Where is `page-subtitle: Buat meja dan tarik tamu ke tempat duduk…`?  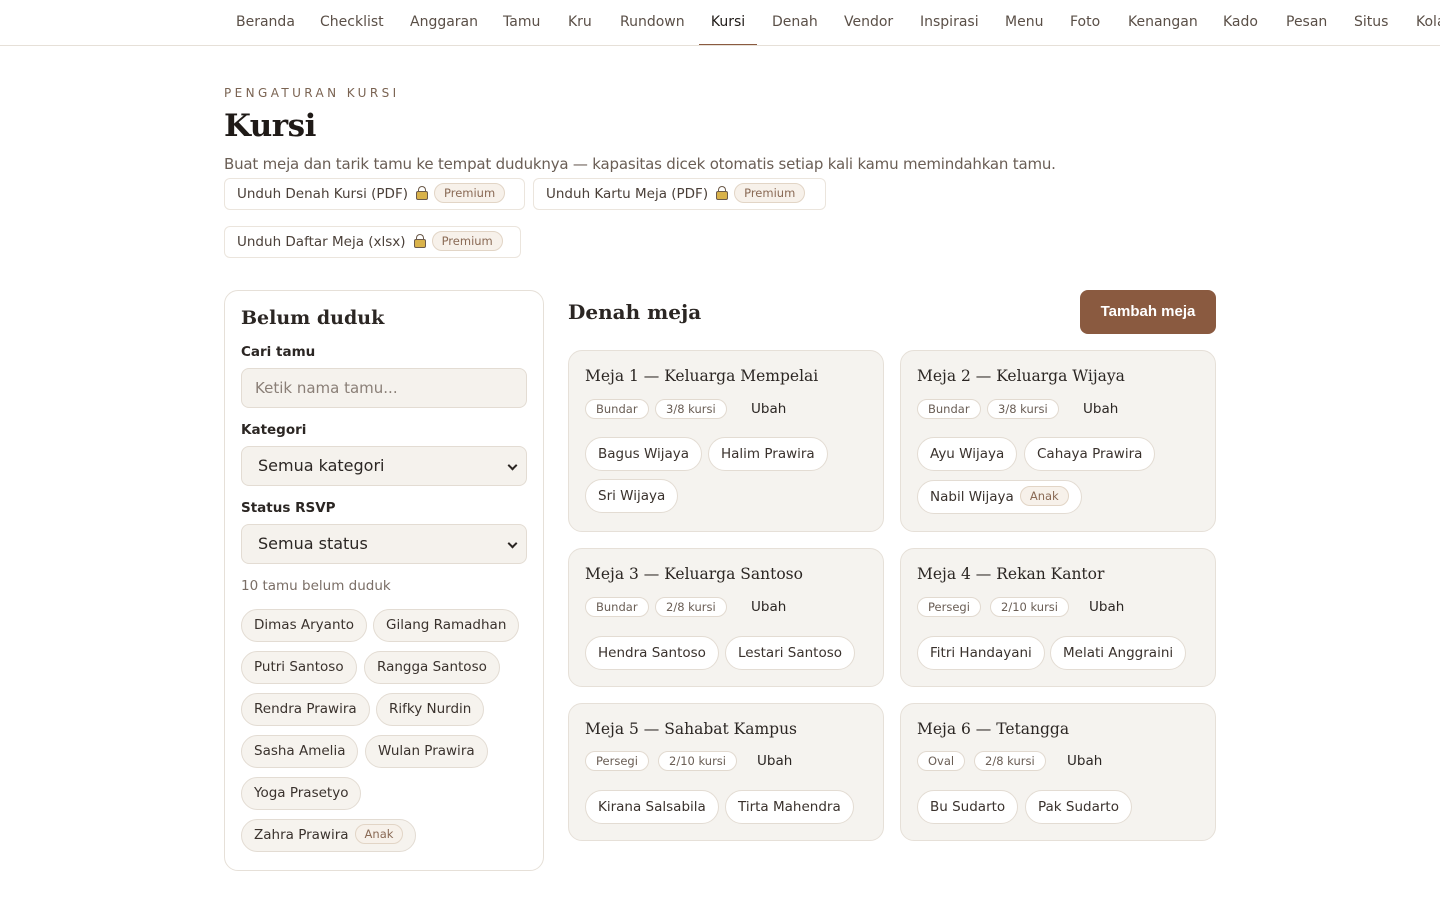 page-subtitle: Buat meja dan tarik tamu ke tempat duduk… is located at coordinates (640, 164).